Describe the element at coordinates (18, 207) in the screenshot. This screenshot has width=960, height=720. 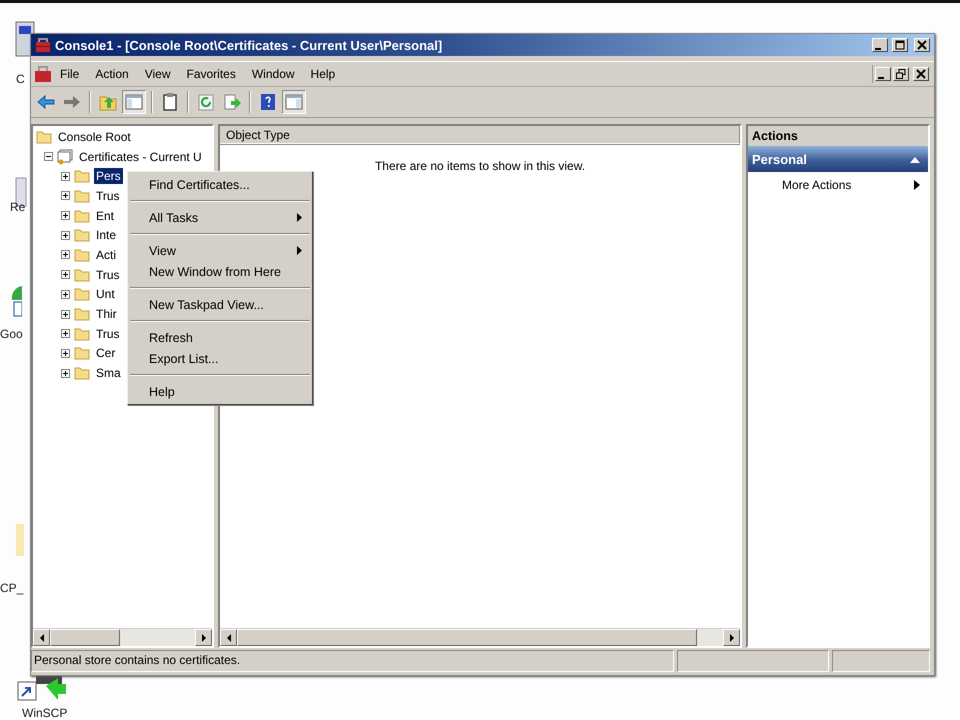
I see `desktop-icon-label: Re` at that location.